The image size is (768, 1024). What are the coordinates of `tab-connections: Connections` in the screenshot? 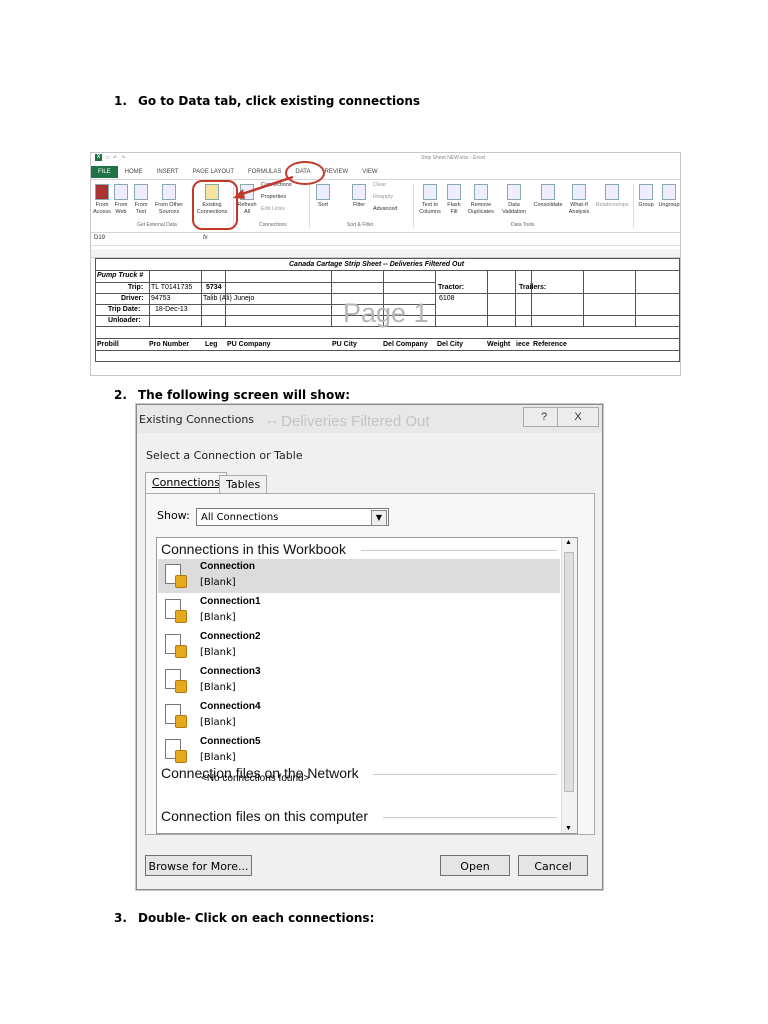 It's located at (186, 483).